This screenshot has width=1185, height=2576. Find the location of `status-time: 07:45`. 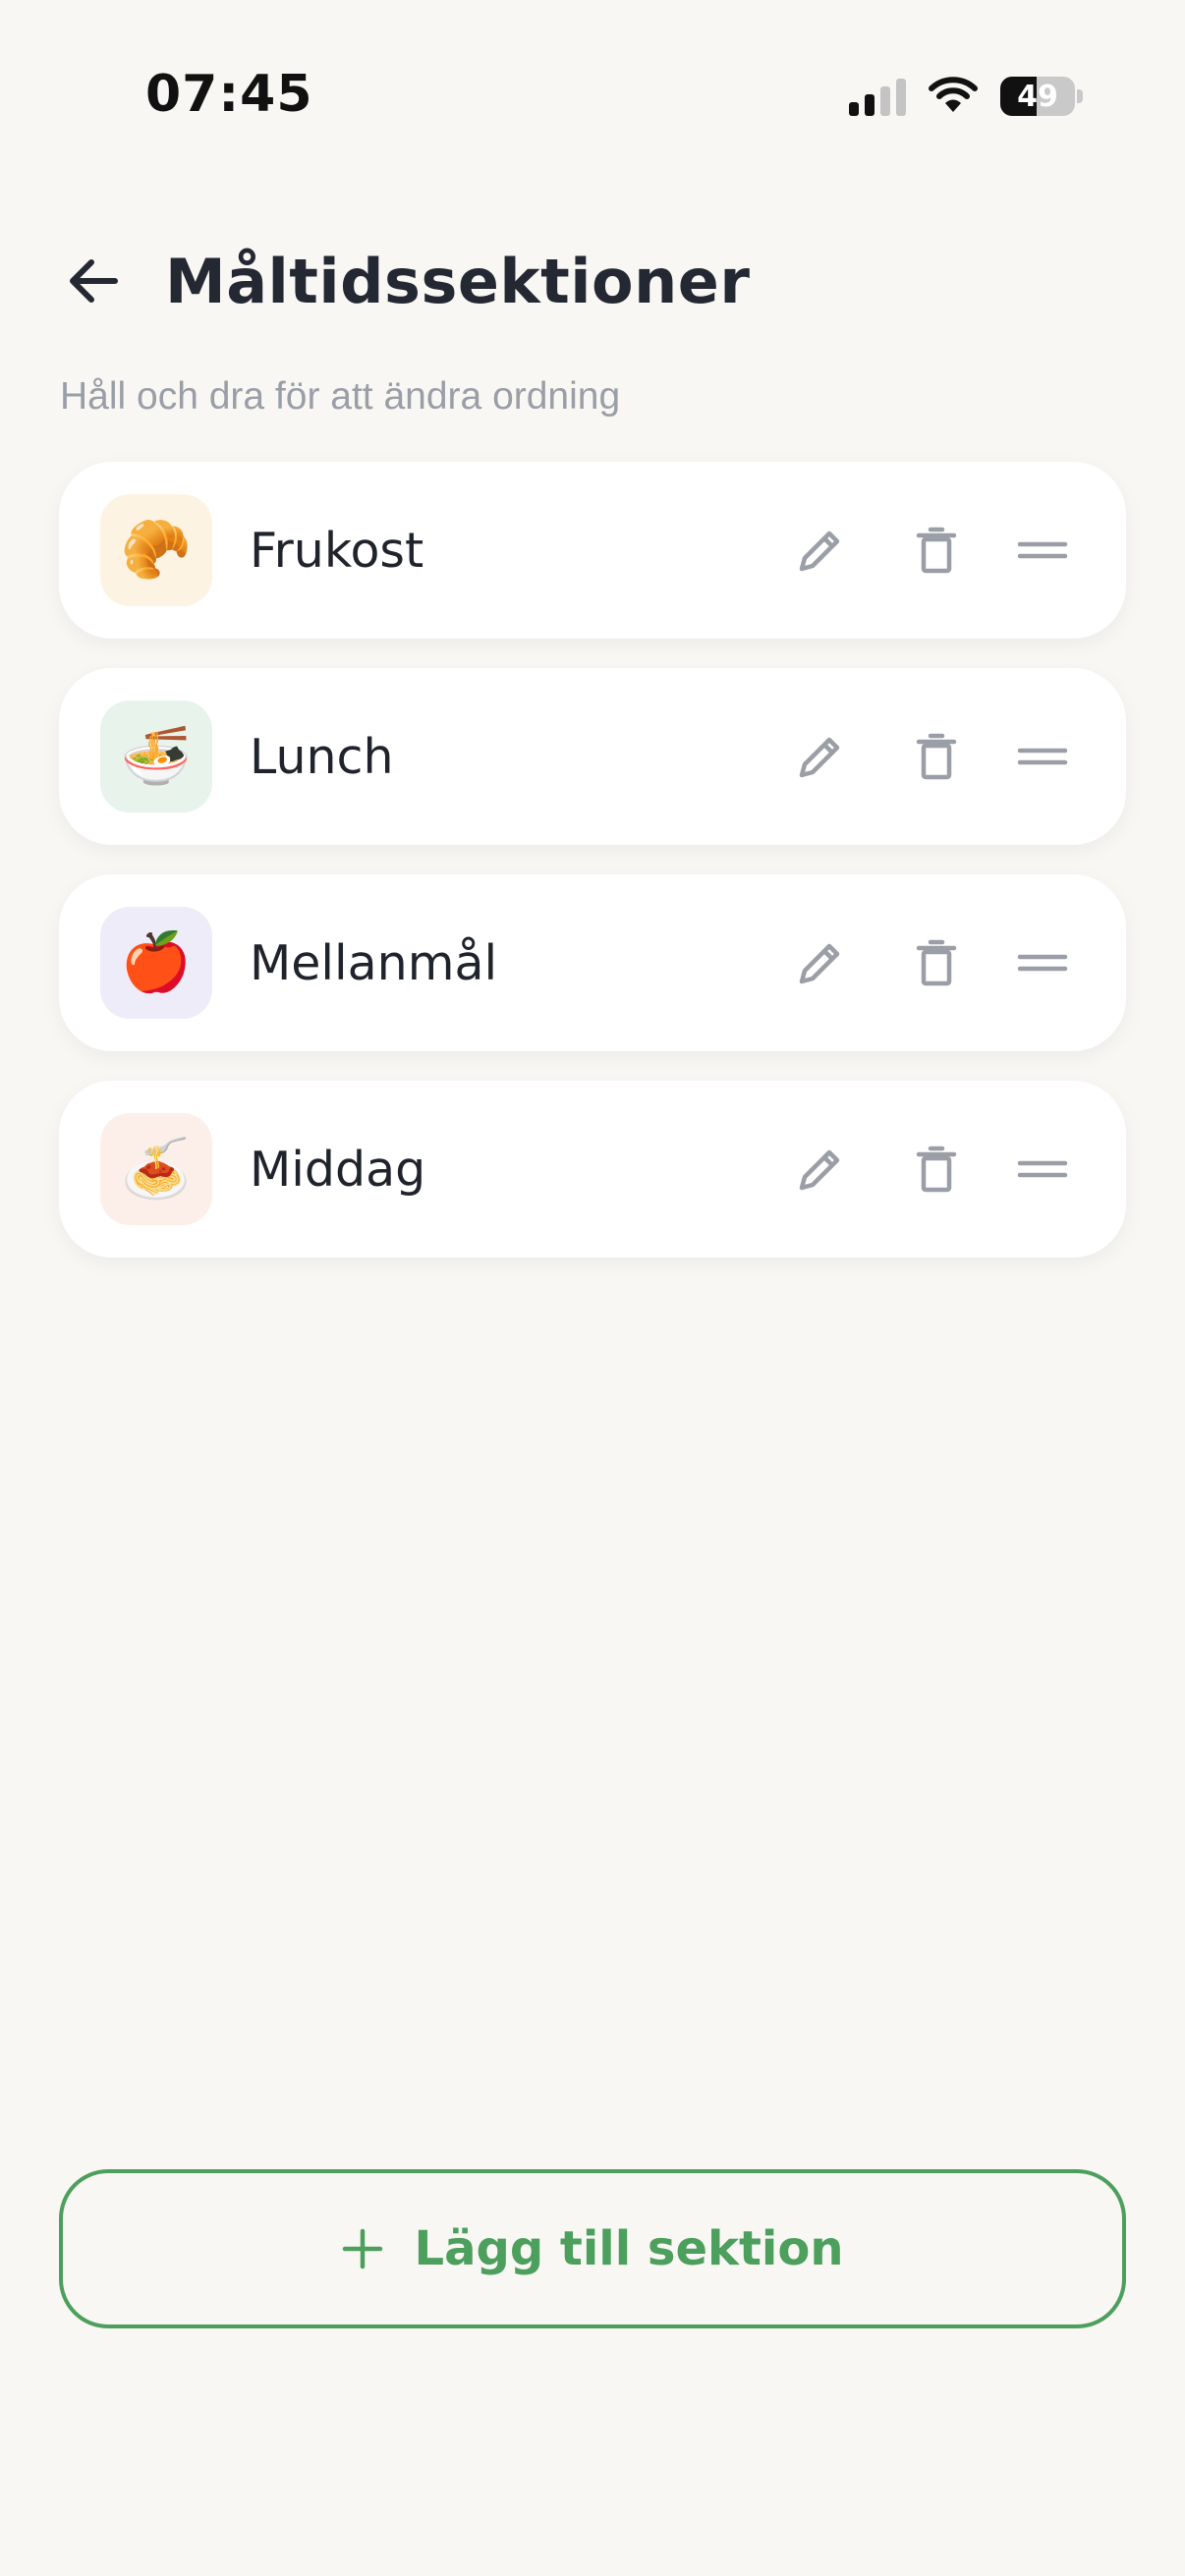

status-time: 07:45 is located at coordinates (229, 94).